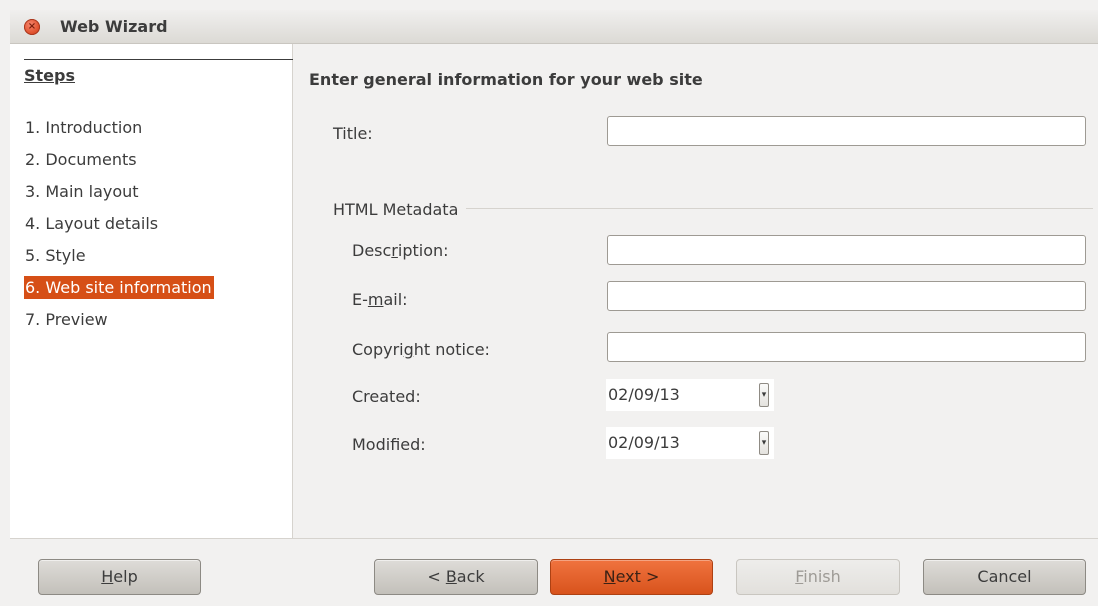 This screenshot has width=1098, height=606. Describe the element at coordinates (375, 299) in the screenshot. I see `email-label-mnemonic: m` at that location.